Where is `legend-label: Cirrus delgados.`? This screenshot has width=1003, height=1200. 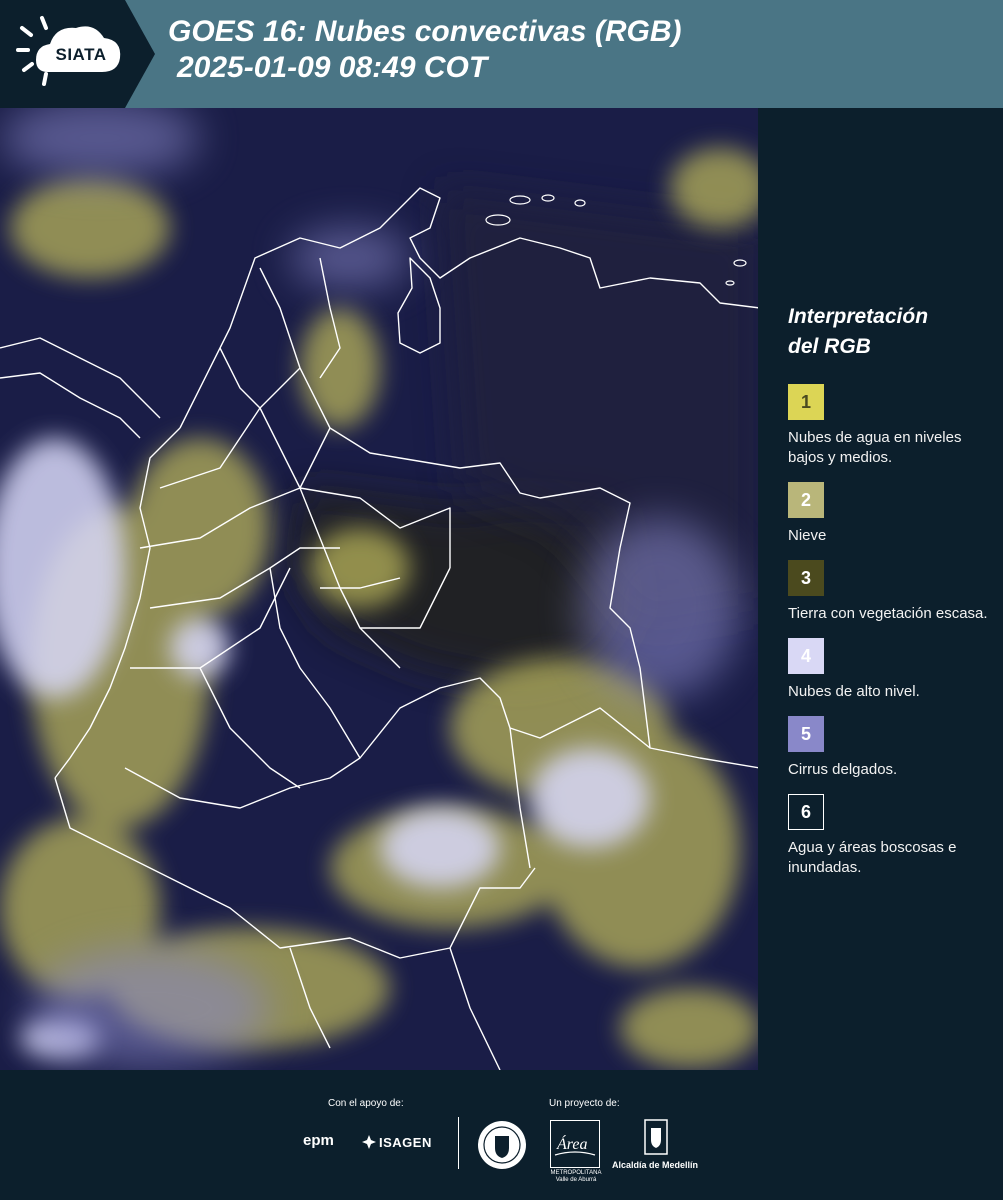
legend-label: Cirrus delgados. is located at coordinates (843, 769).